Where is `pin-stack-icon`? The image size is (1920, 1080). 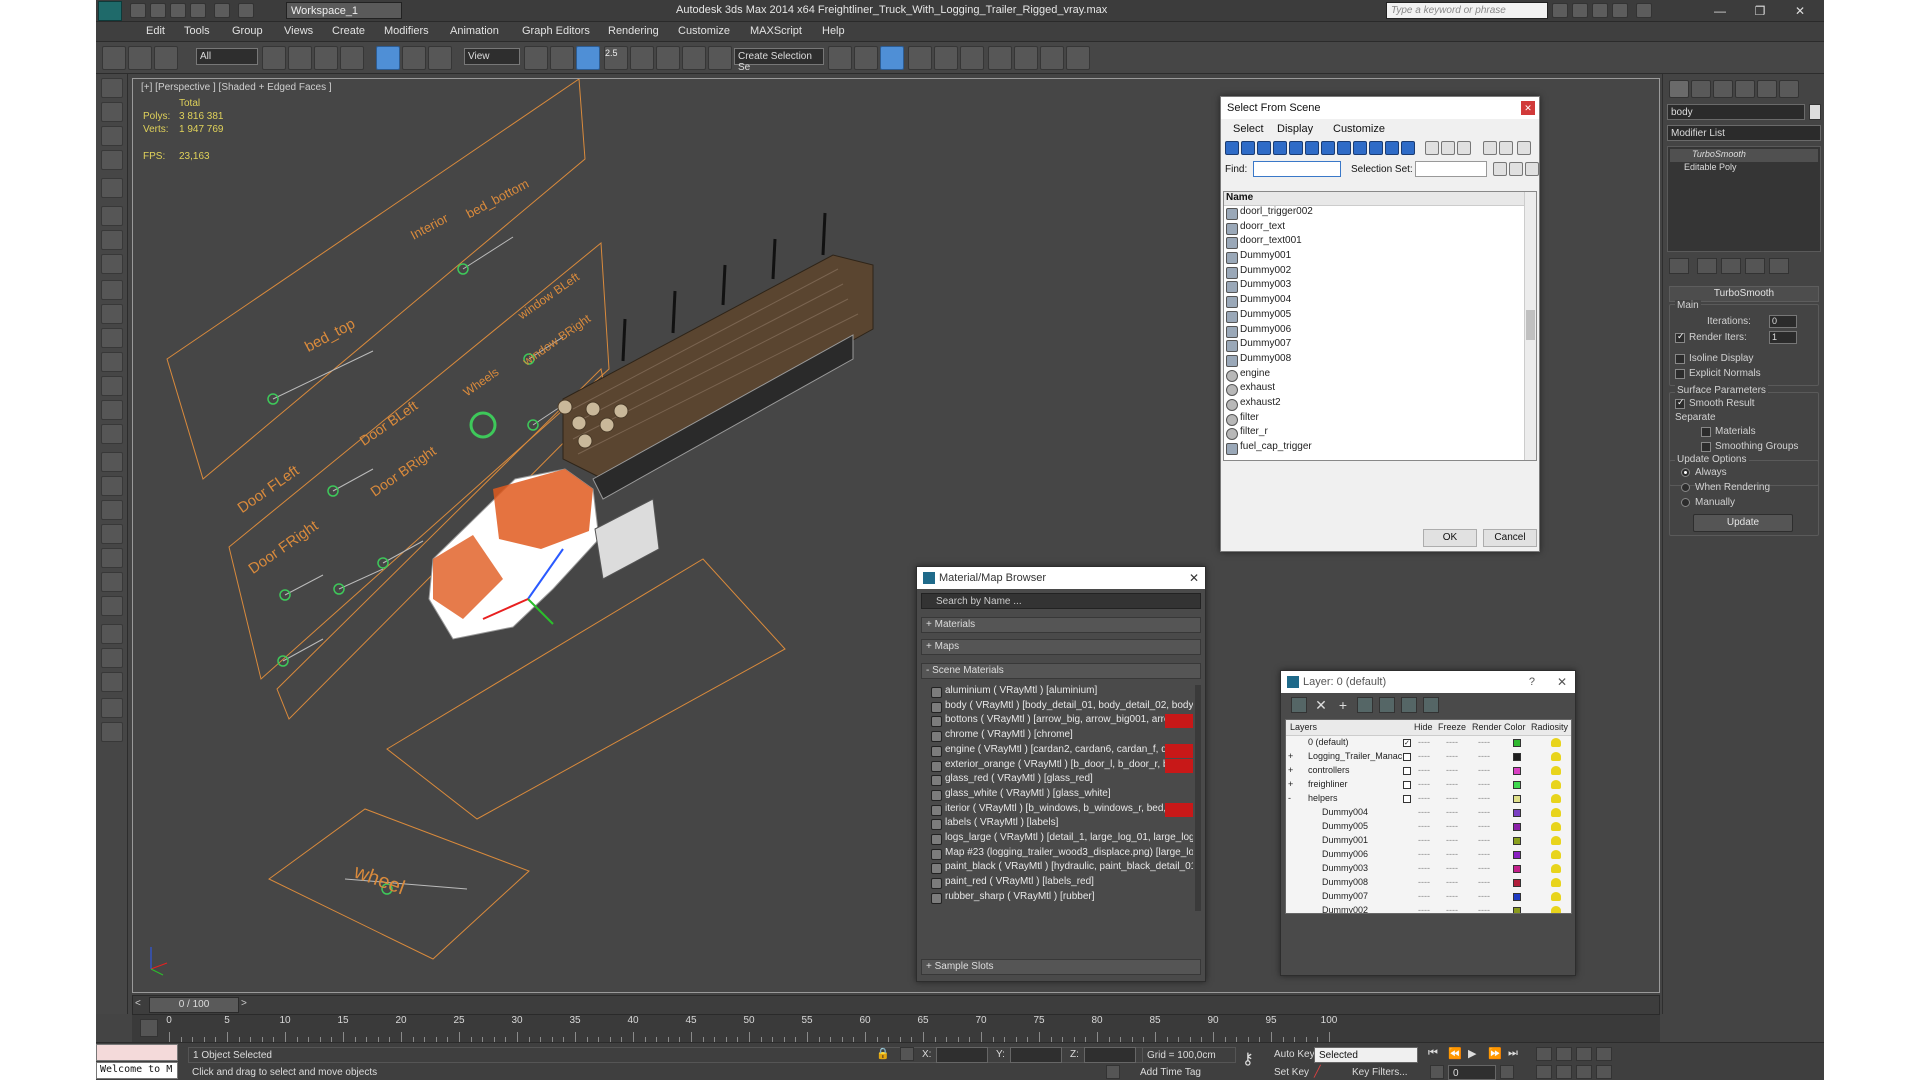
pin-stack-icon is located at coordinates (1679, 266).